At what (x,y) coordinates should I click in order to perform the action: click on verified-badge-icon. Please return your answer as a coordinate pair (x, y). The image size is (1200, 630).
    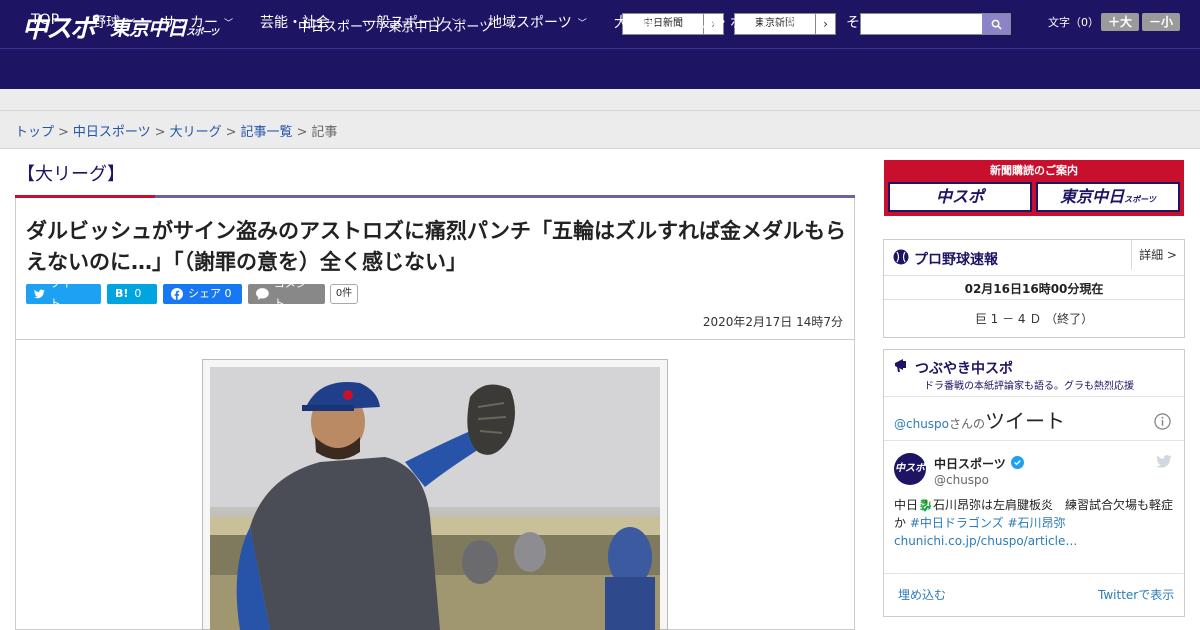
    Looking at the image, I should click on (1017, 462).